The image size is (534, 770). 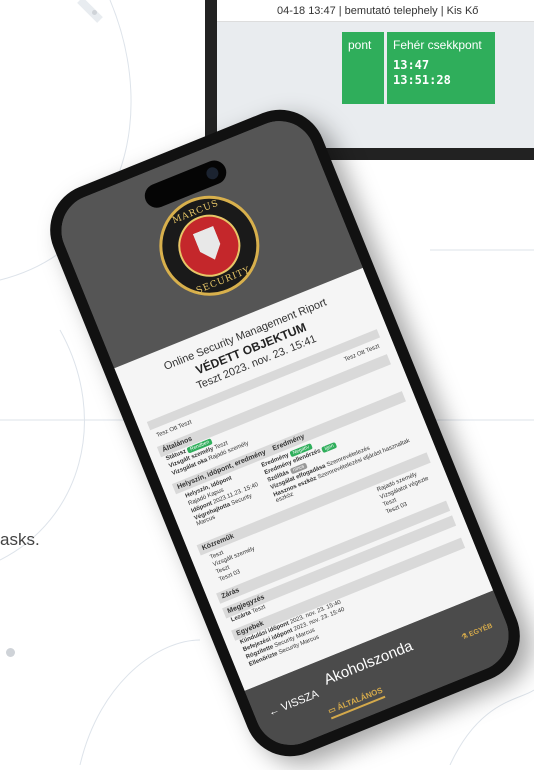 I want to click on checkpoint-time-start: 13:47, so click(x=411, y=65).